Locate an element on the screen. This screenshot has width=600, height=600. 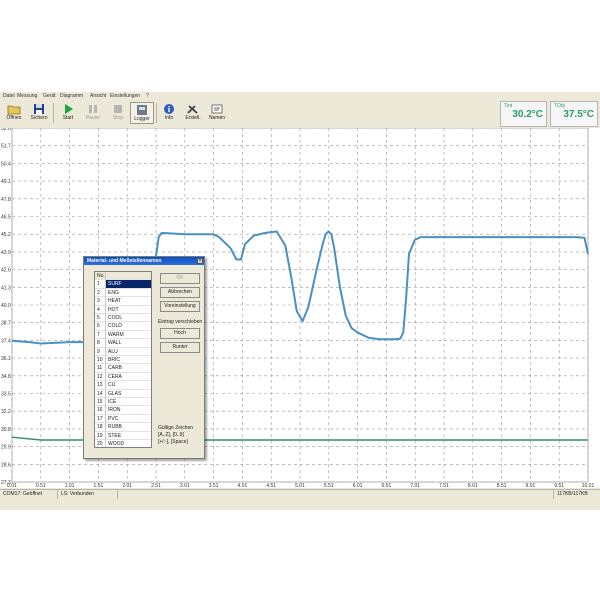
material-number: 1 is located at coordinates (100, 284).